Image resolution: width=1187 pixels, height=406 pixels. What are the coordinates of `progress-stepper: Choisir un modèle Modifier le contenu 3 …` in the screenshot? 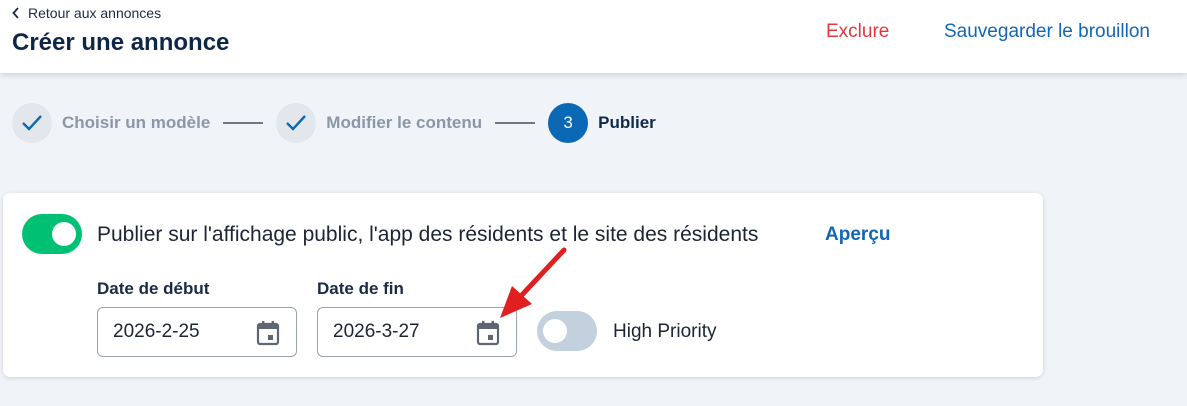 It's located at (334, 123).